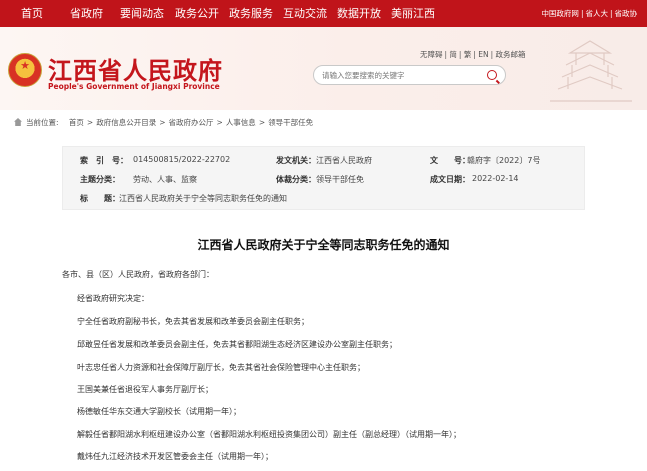 Image resolution: width=647 pixels, height=471 pixels. I want to click on body-paragraph: 王国美兼任省退役军人事务厅副厅长；, so click(145, 389).